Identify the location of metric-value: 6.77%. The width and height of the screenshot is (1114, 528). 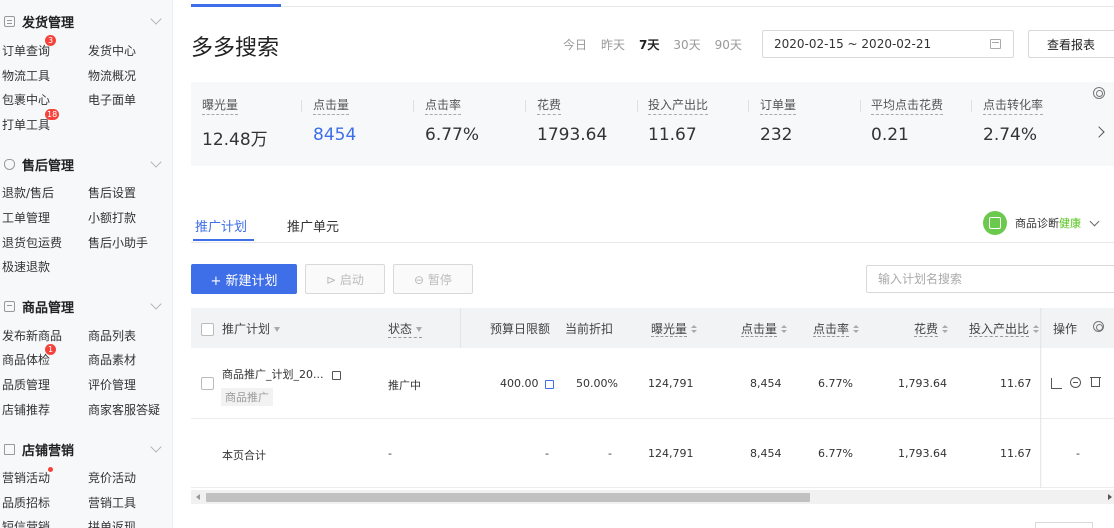
(452, 135).